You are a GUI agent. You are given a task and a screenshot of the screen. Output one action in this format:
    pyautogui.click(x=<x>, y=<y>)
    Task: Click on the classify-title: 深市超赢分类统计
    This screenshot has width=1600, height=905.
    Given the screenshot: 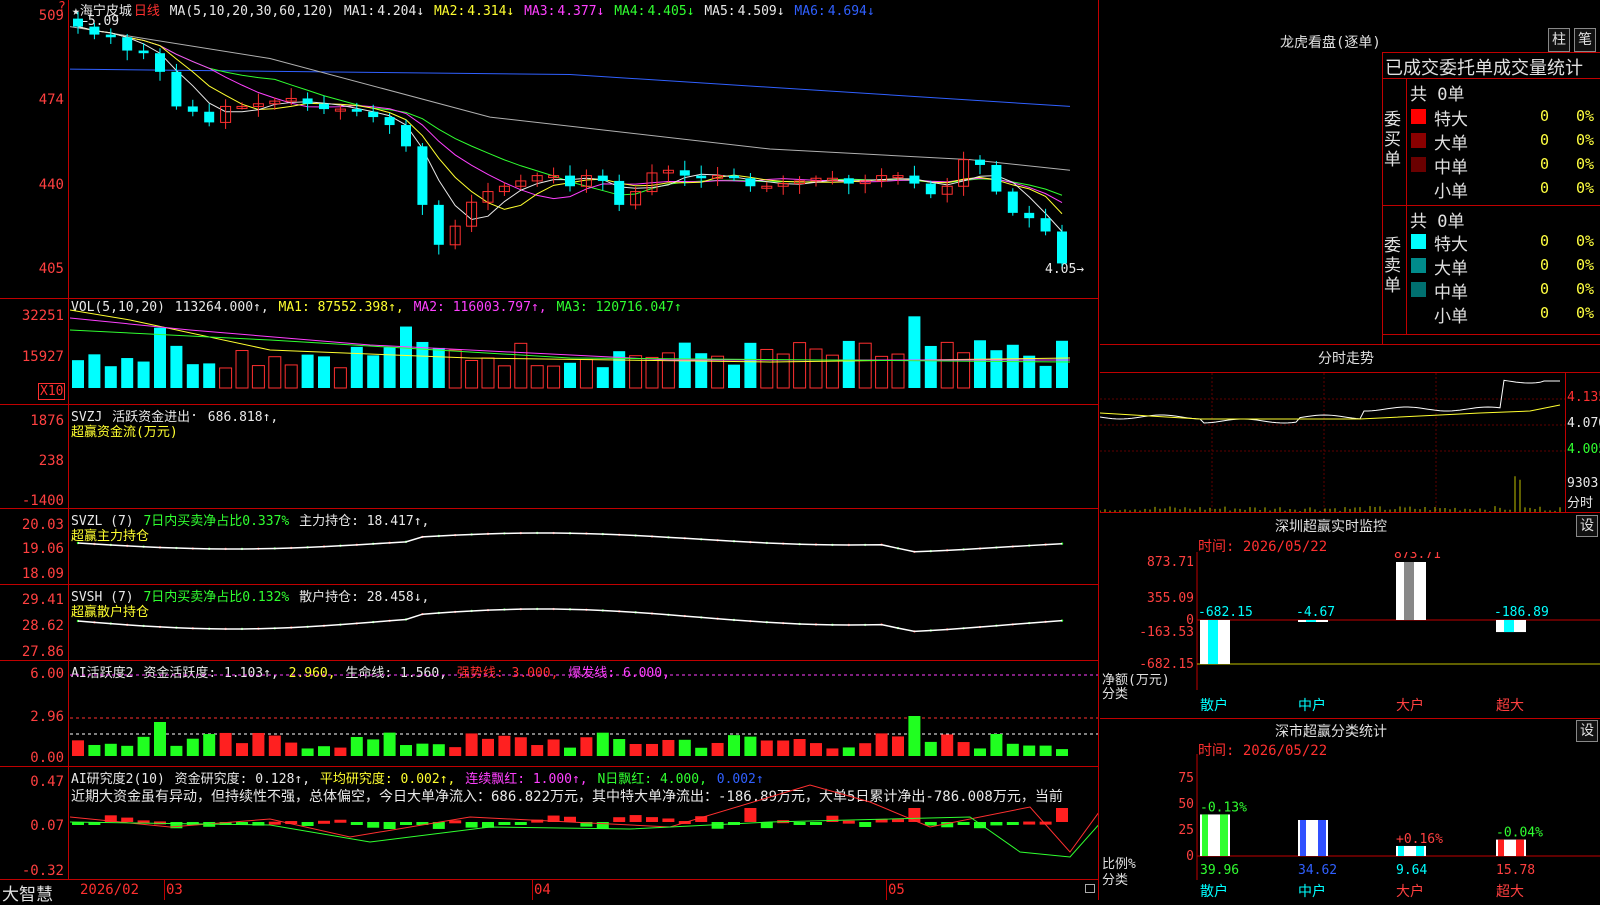 What is the action you would take?
    pyautogui.click(x=1331, y=732)
    